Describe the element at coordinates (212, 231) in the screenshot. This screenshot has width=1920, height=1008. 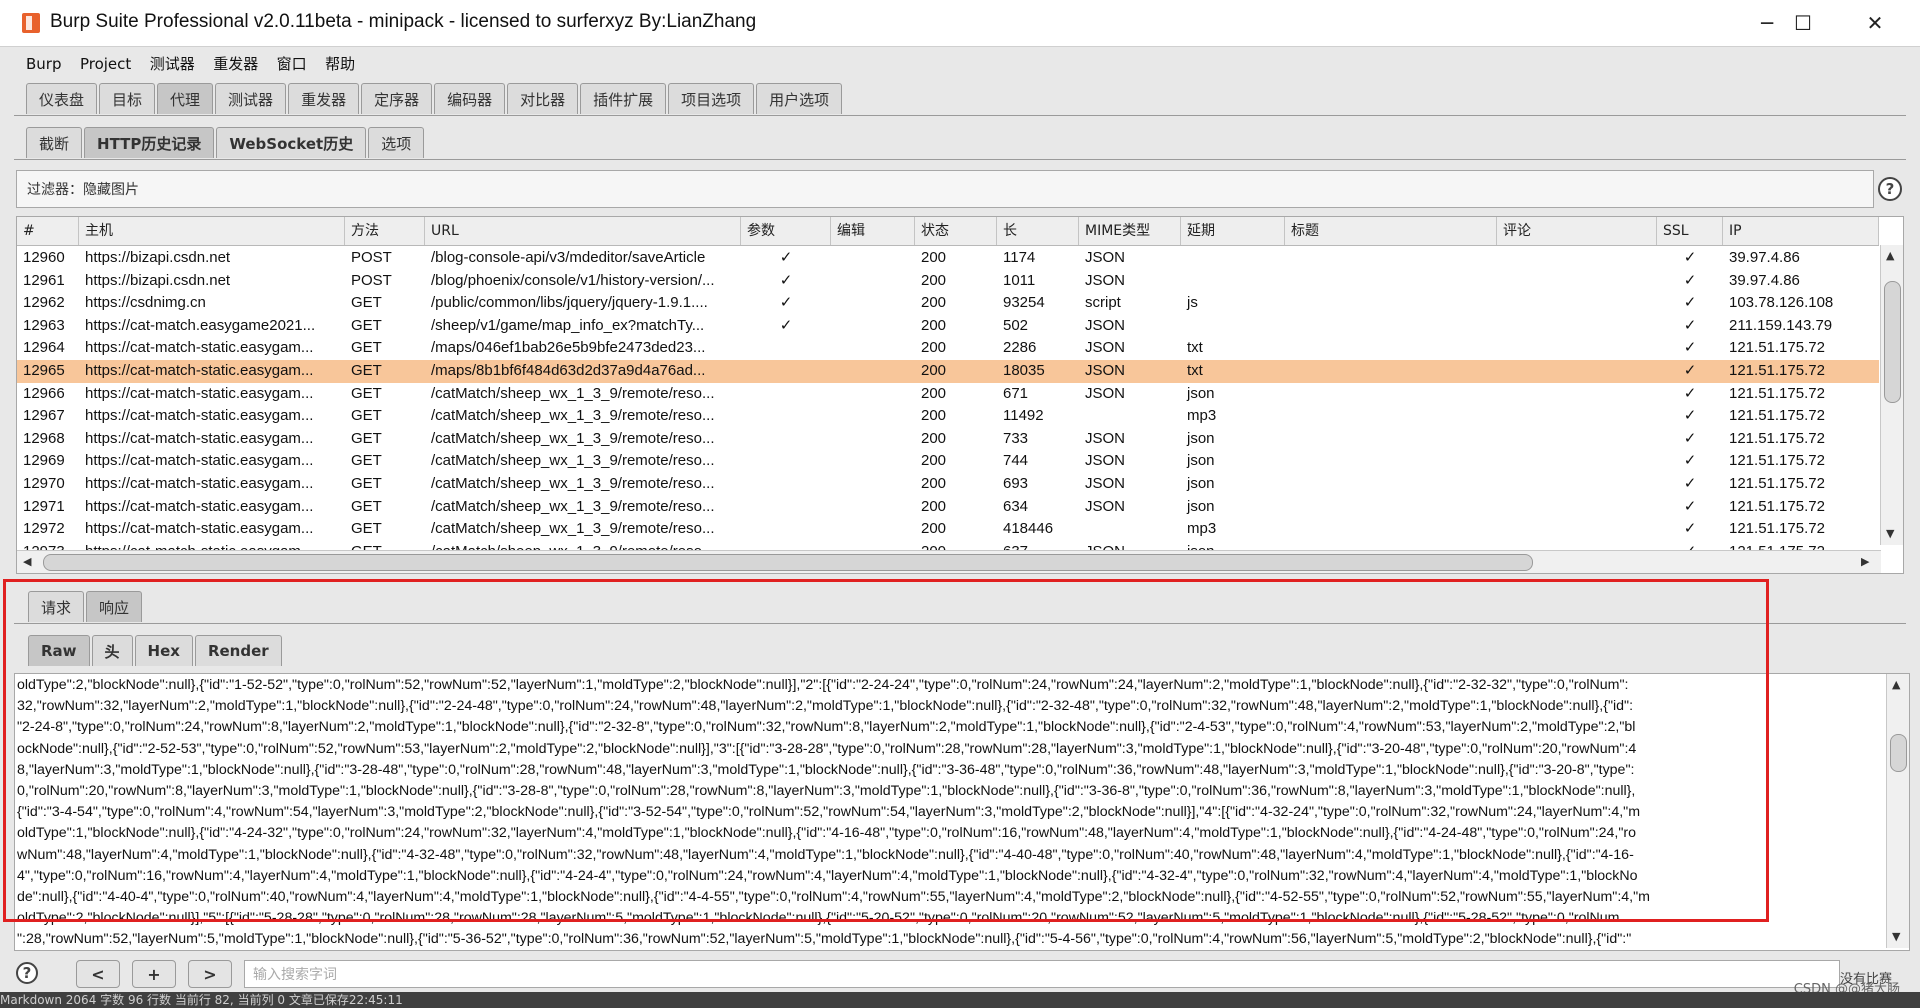
I see `column-header-host: 主机` at that location.